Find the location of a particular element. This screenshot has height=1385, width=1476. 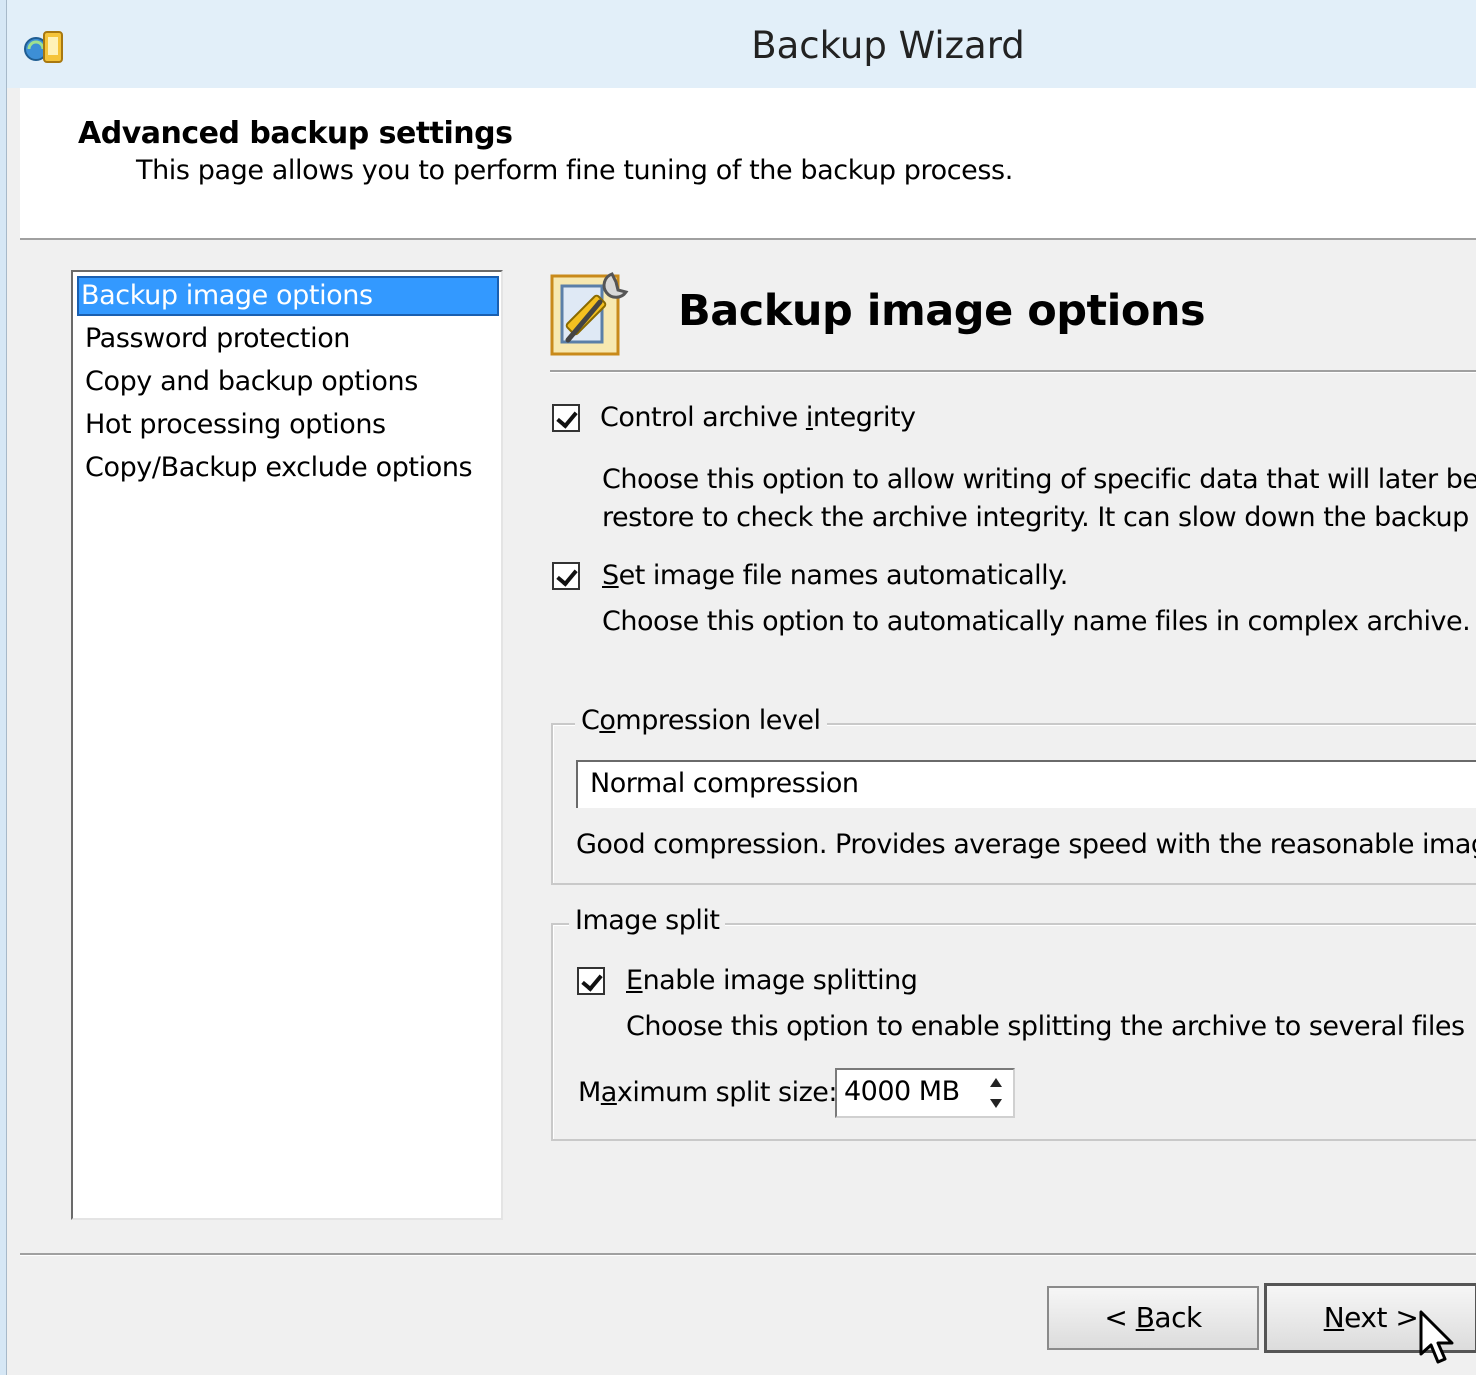

set-image-file-names-label: Set image file names automatically. is located at coordinates (835, 575).